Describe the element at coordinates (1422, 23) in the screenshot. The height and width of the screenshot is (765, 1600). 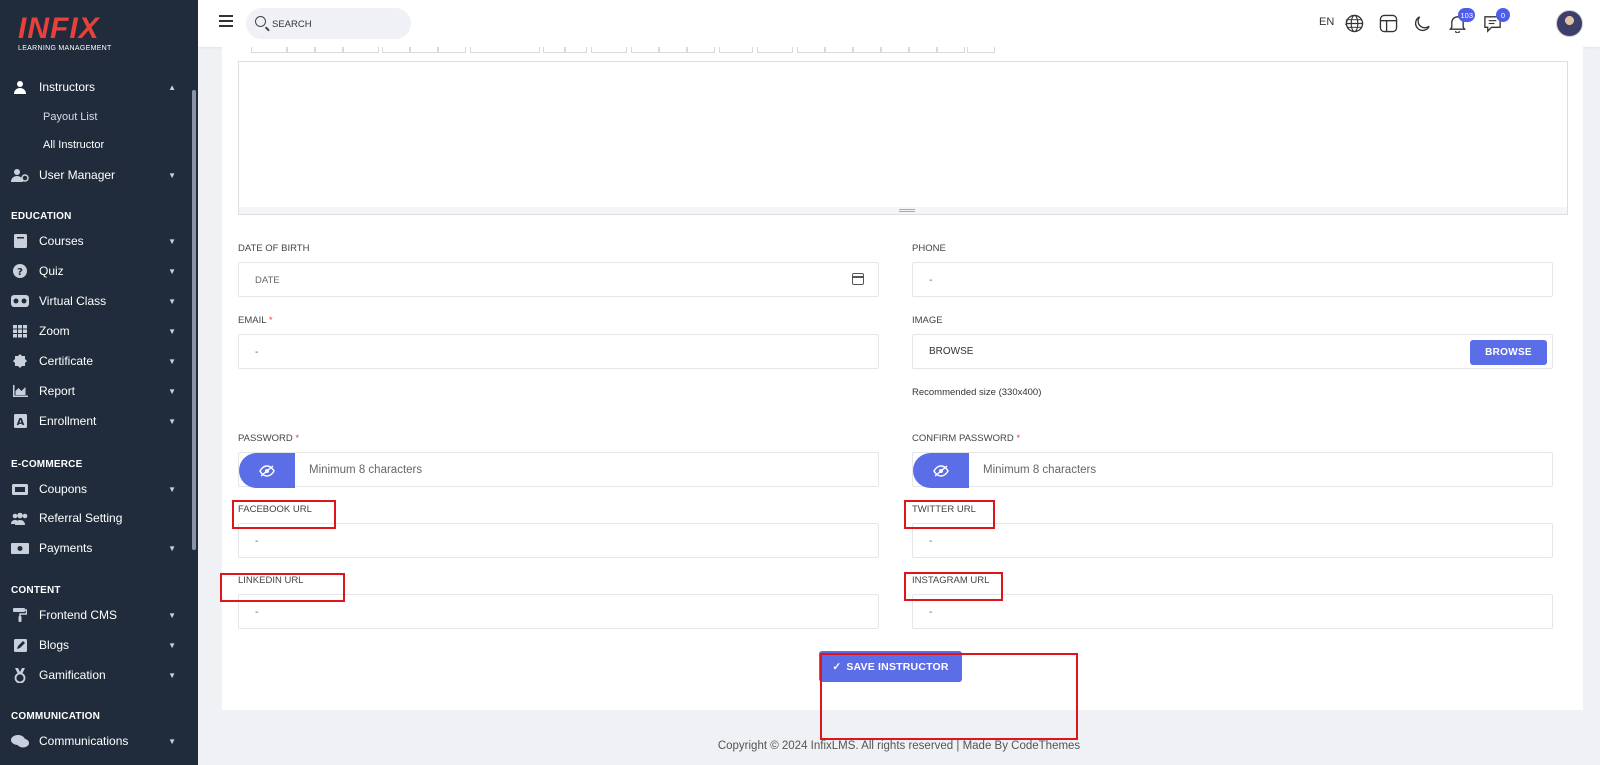
I see `moon-icon` at that location.